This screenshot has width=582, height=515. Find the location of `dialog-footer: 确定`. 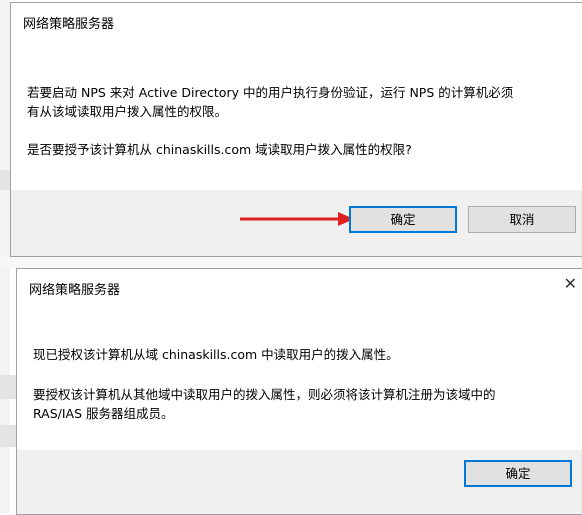

dialog-footer: 确定 is located at coordinates (299, 482).